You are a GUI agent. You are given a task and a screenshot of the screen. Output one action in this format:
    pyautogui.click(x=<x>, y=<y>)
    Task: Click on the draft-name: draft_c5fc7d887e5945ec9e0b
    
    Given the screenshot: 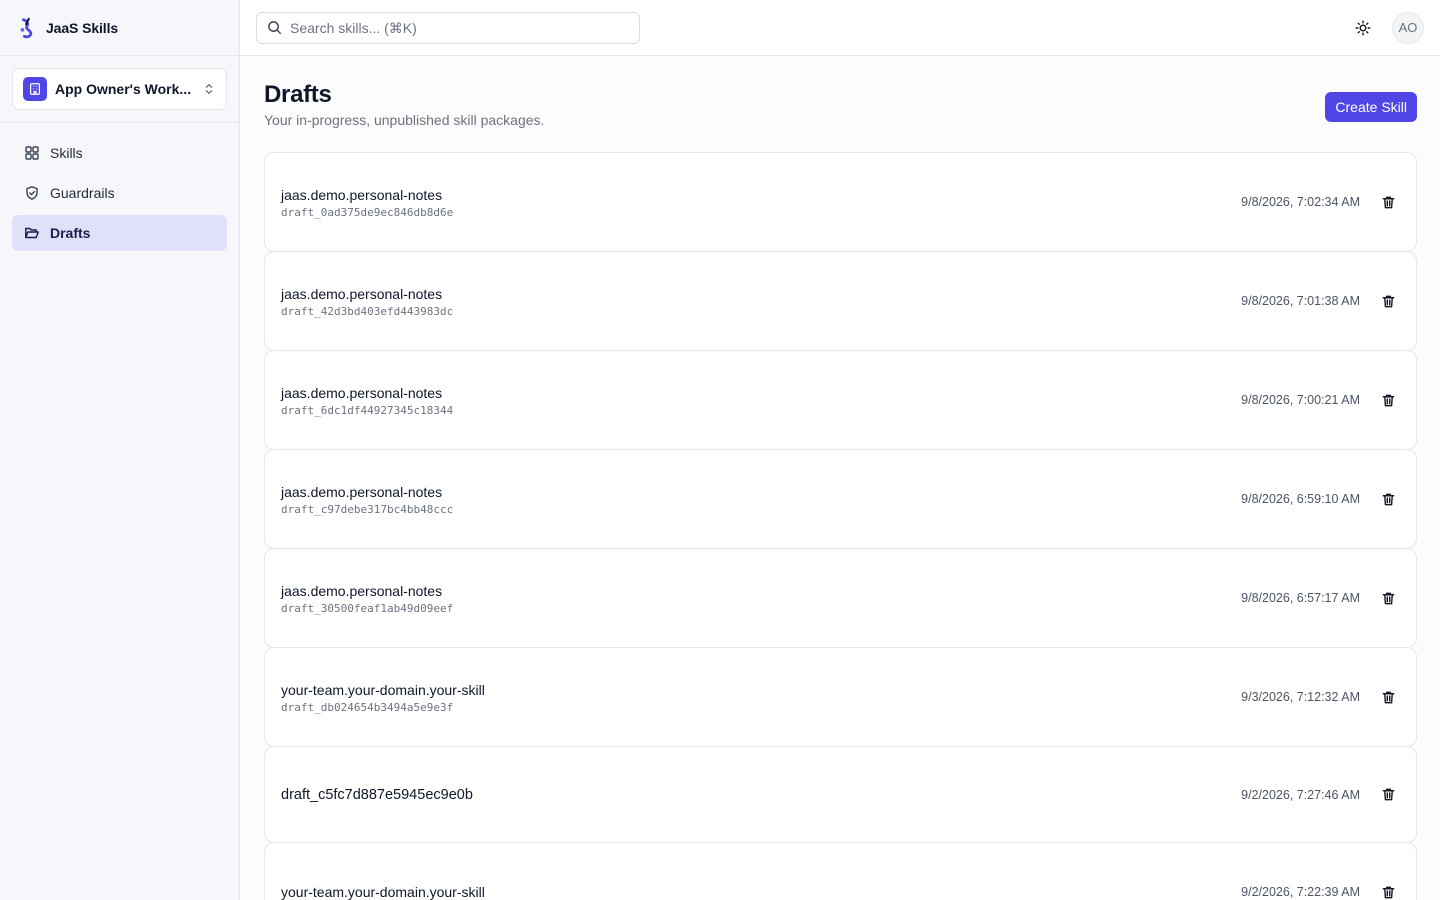 What is the action you would take?
    pyautogui.click(x=377, y=794)
    